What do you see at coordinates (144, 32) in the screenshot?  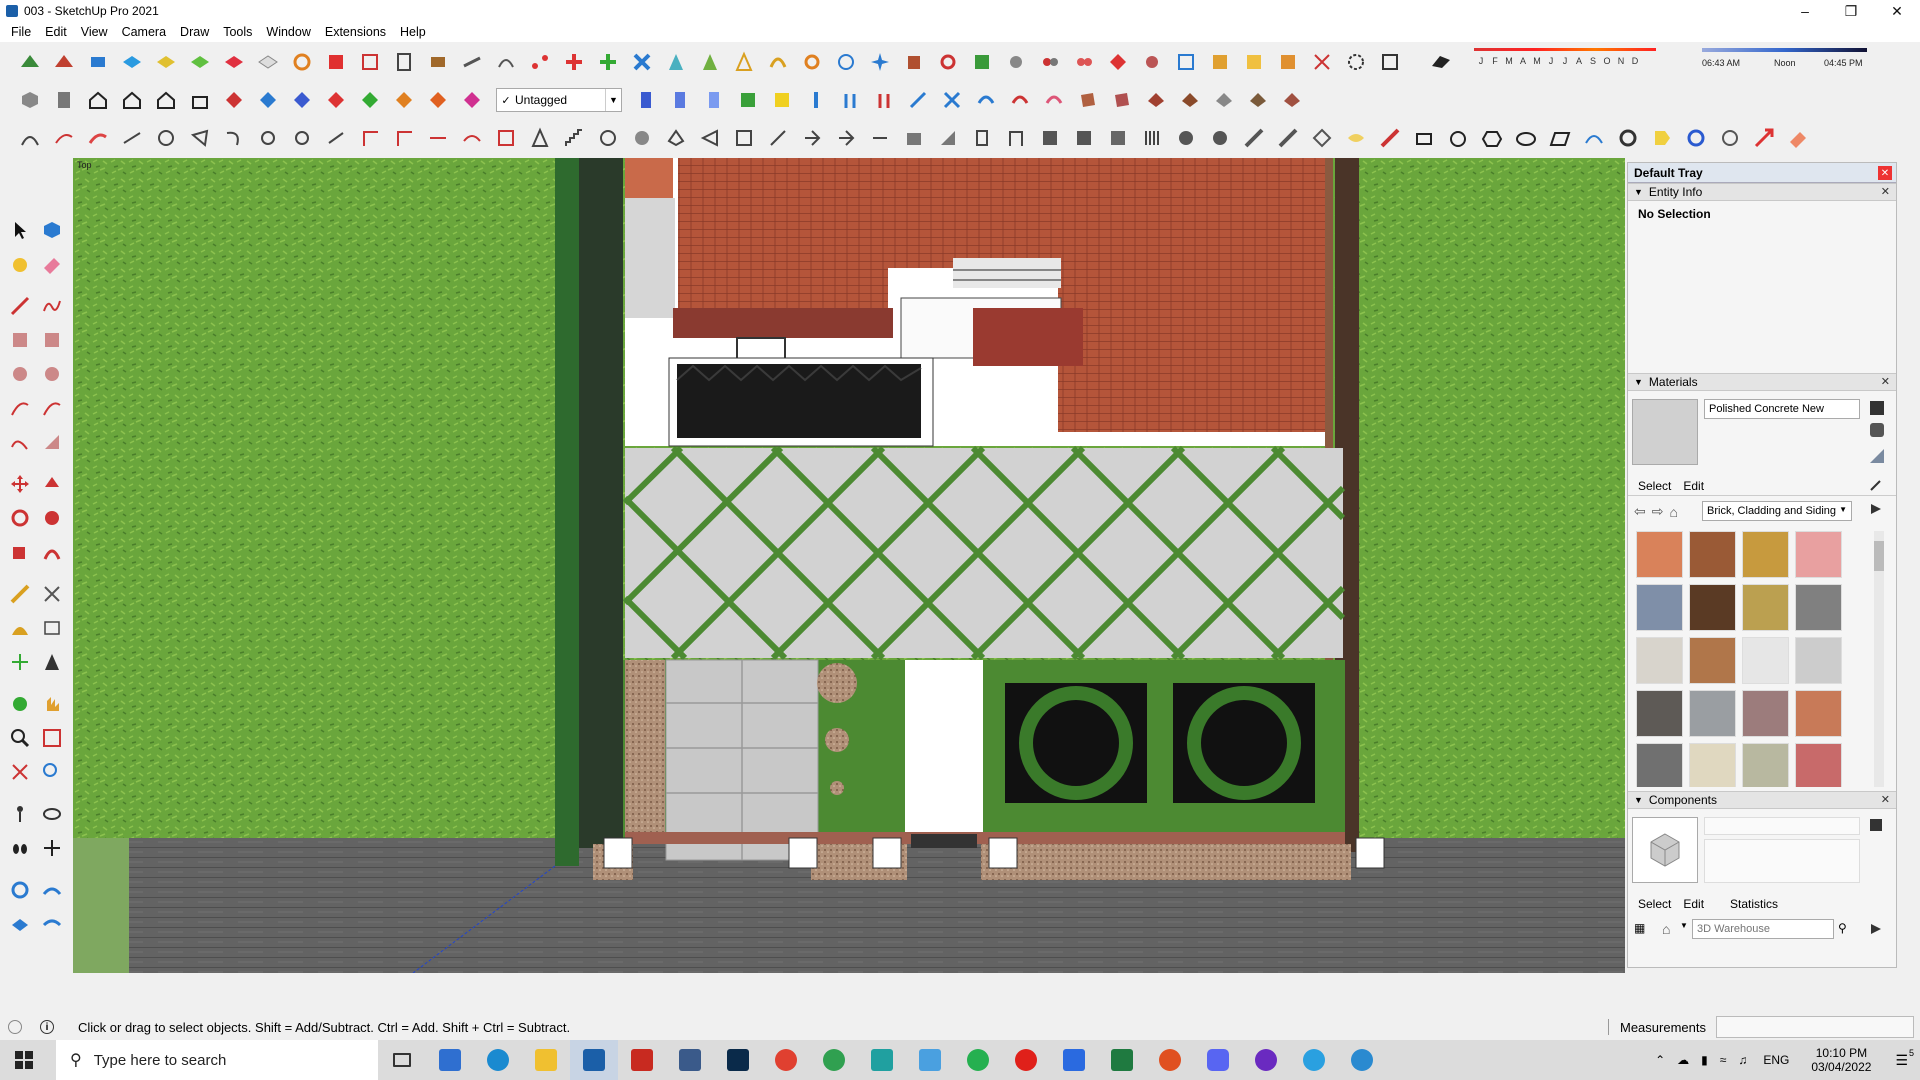 I see `menu-camera: Camera` at bounding box center [144, 32].